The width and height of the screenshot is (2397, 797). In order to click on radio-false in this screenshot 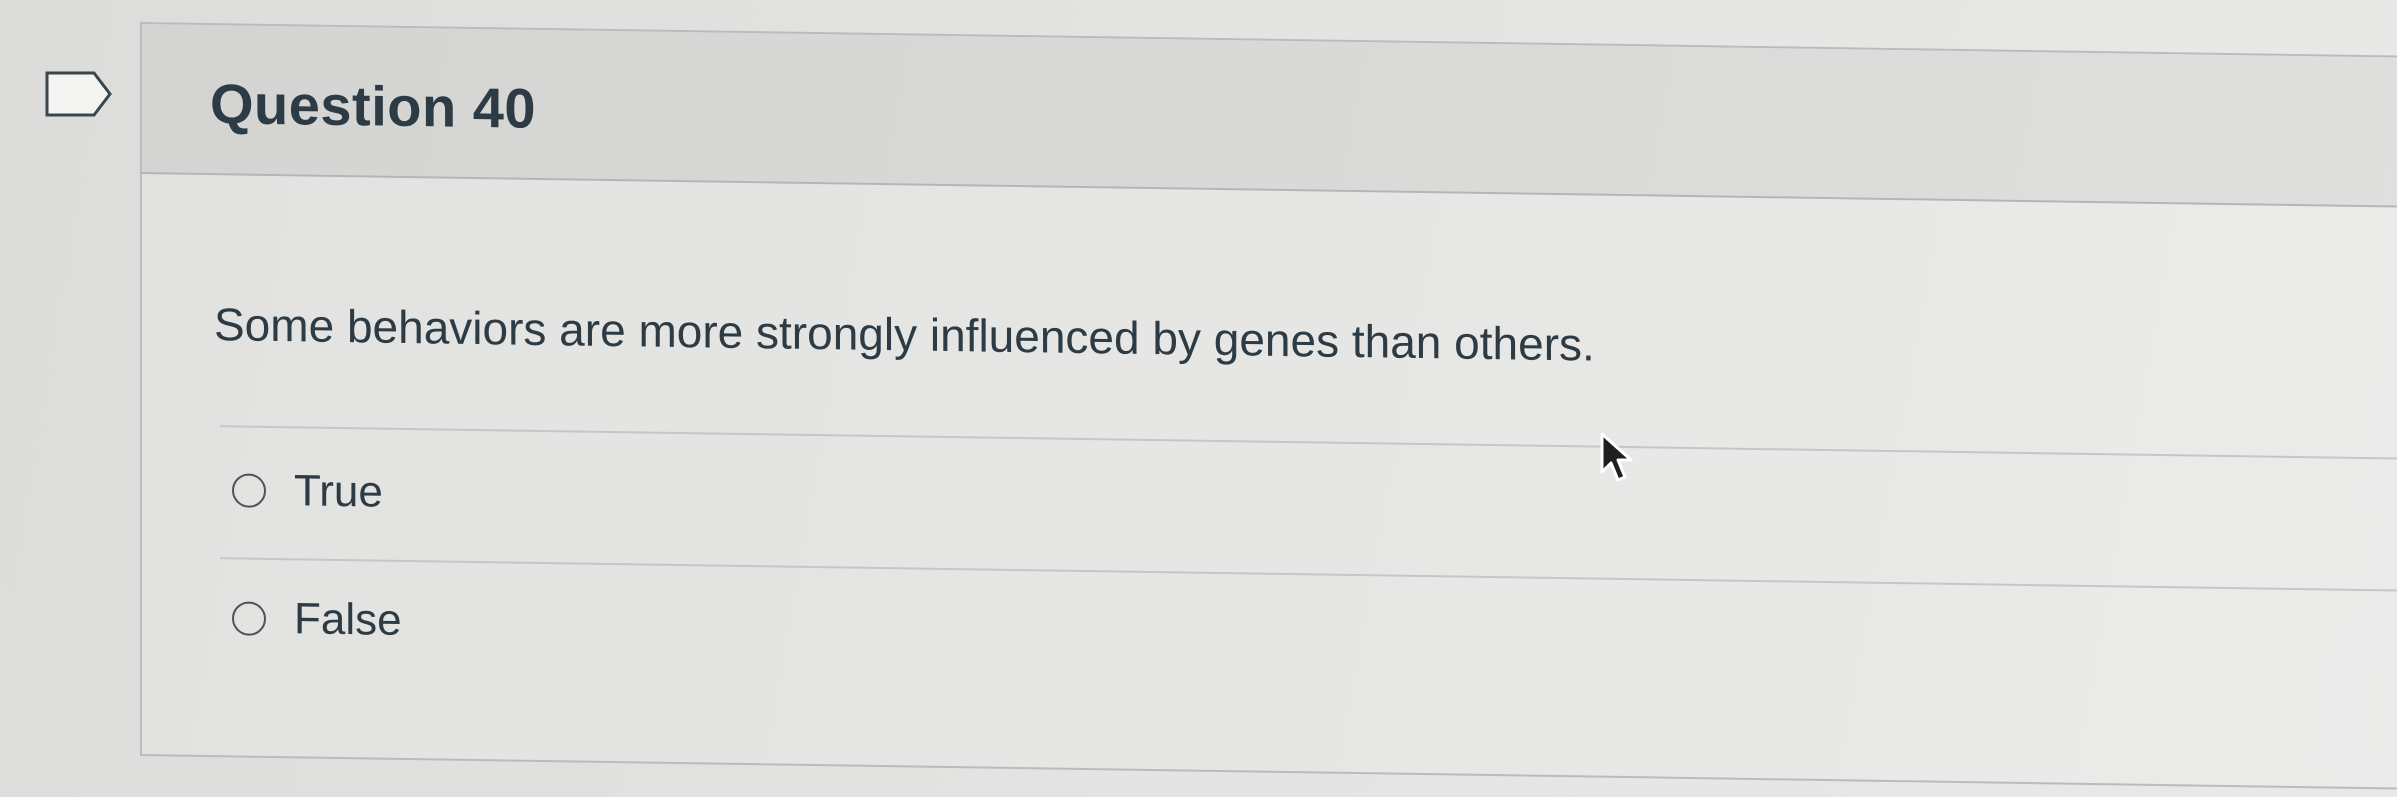, I will do `click(249, 618)`.